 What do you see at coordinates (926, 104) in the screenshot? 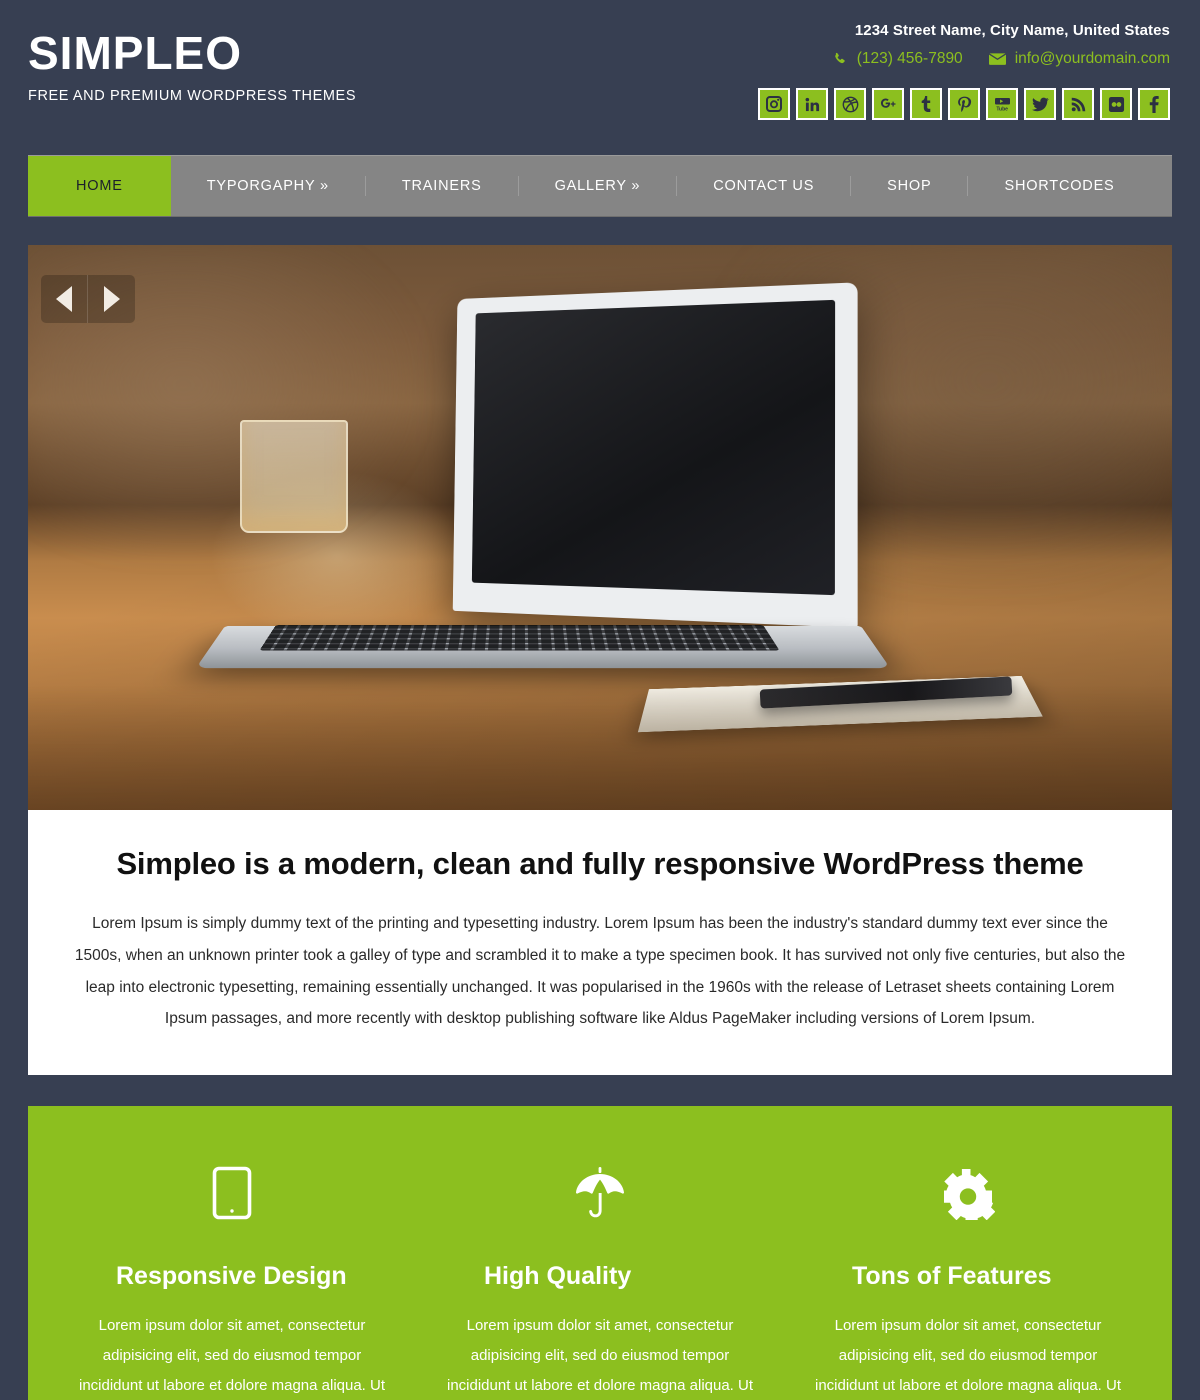
I see `tumblr-icon` at bounding box center [926, 104].